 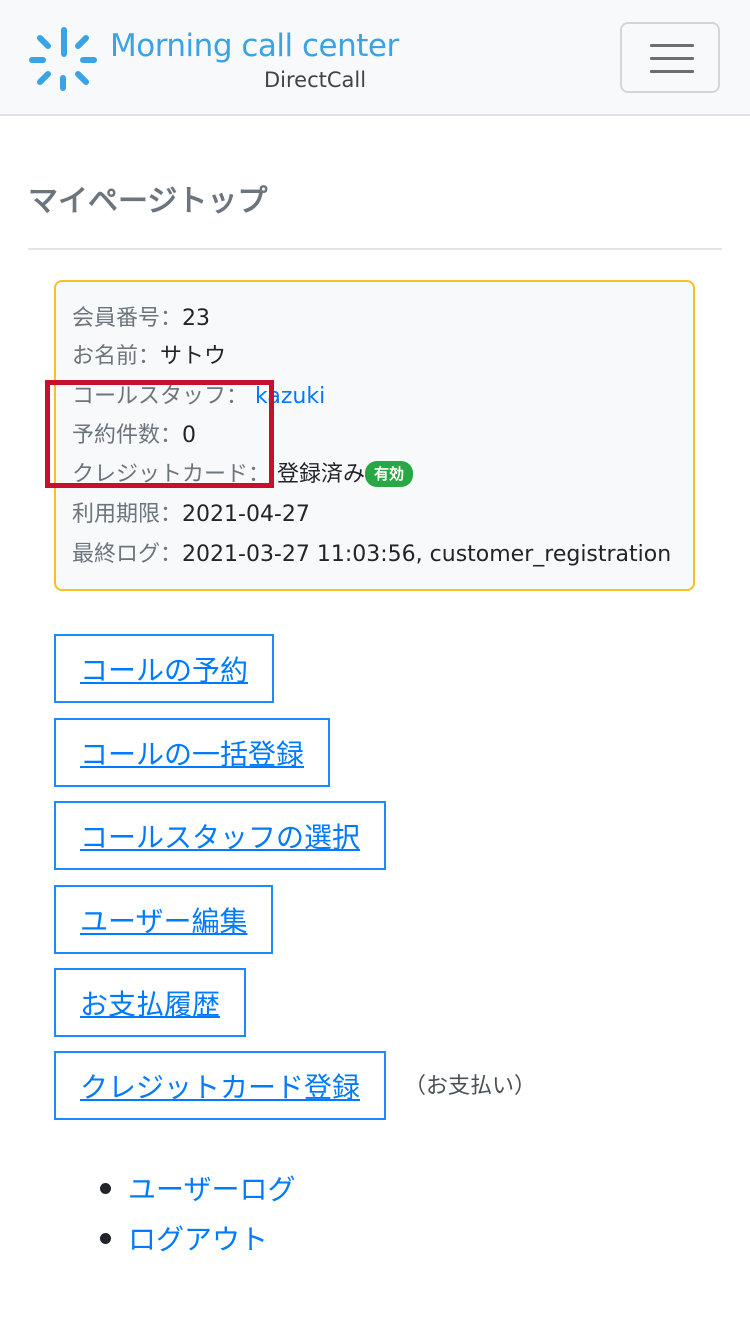 I want to click on bulk-register-button: コールの一括登録, so click(x=192, y=752).